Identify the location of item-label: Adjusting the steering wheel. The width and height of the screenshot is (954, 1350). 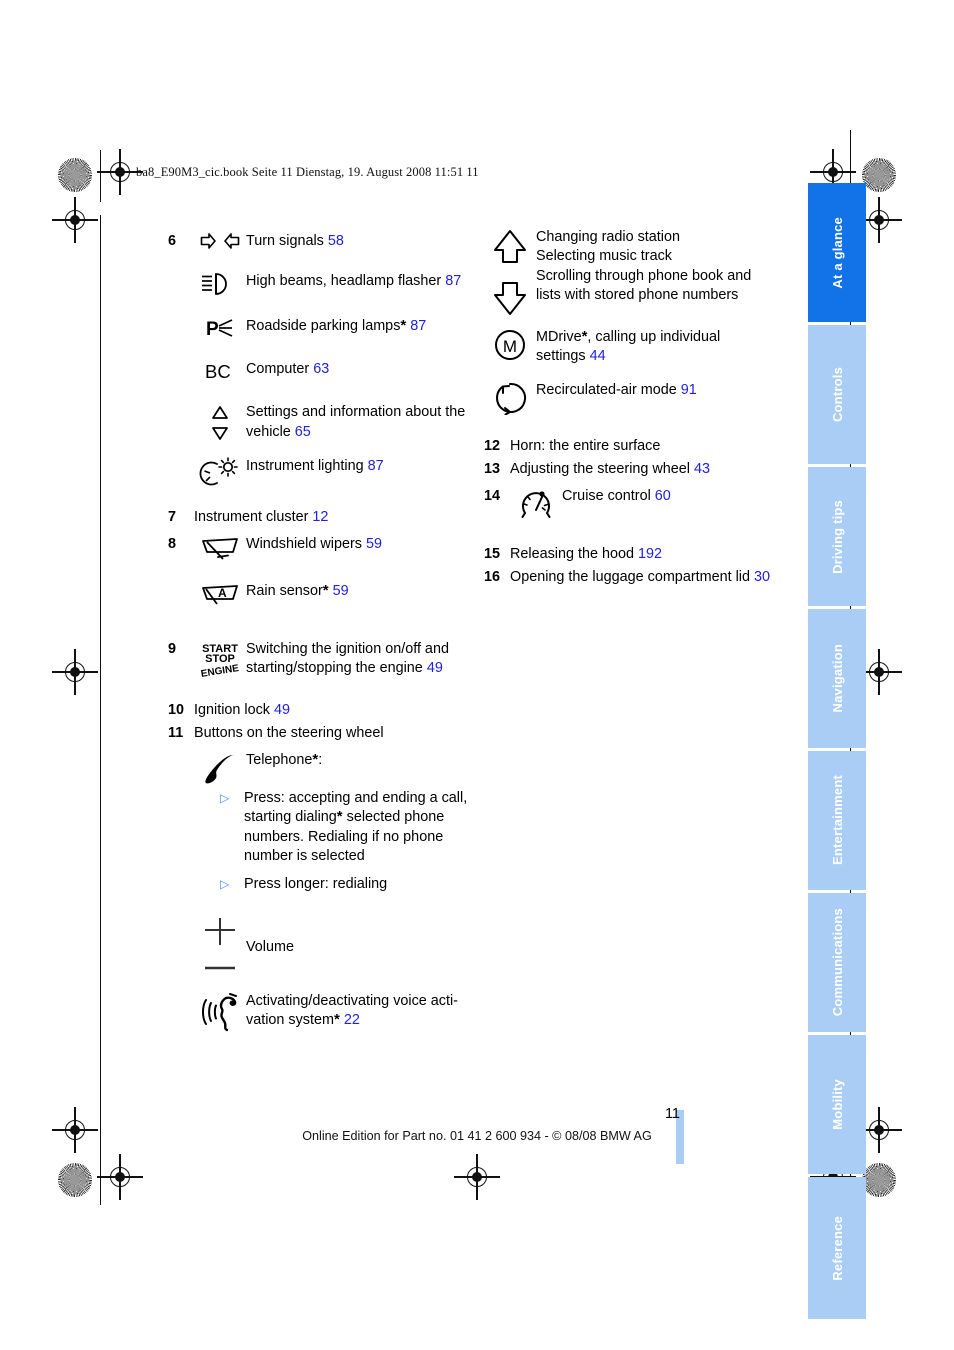
(600, 469).